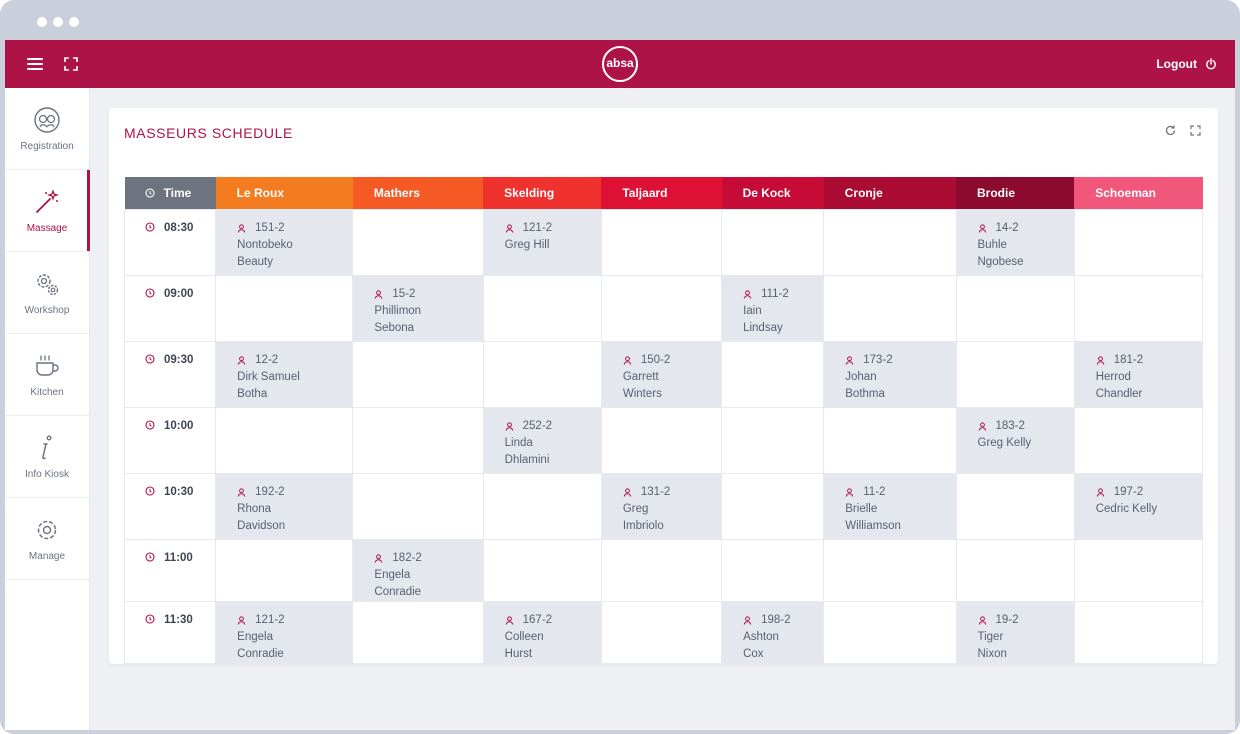 This screenshot has height=734, width=1240. Describe the element at coordinates (294, 228) in the screenshot. I see `booking-id-line: 151-2` at that location.